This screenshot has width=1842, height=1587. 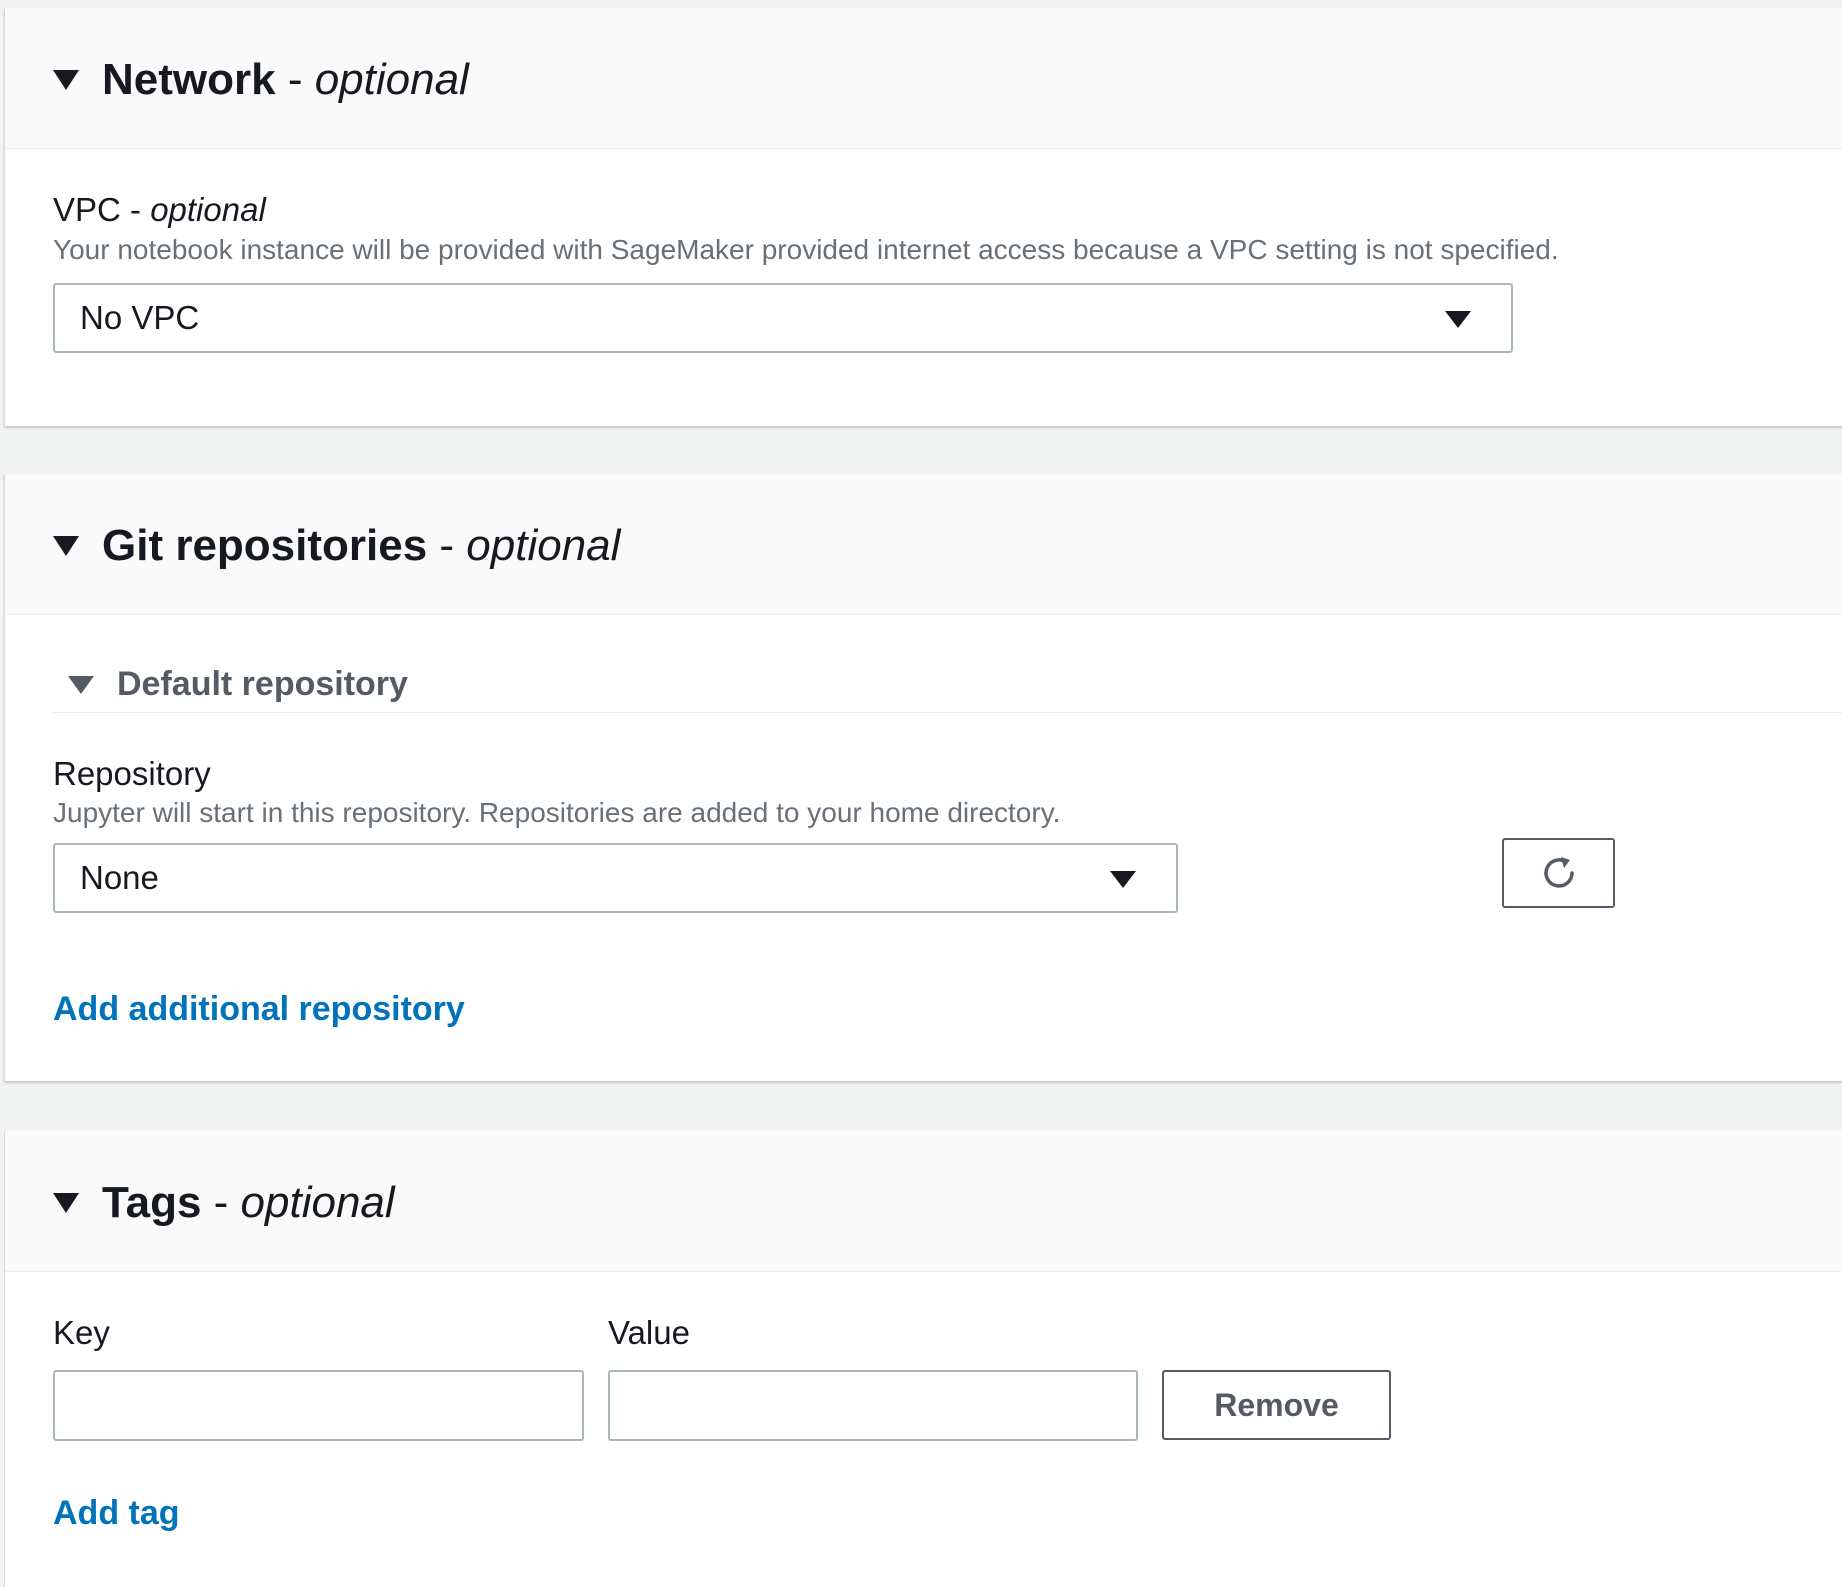 I want to click on git-title-text: Git repositories, so click(x=265, y=545).